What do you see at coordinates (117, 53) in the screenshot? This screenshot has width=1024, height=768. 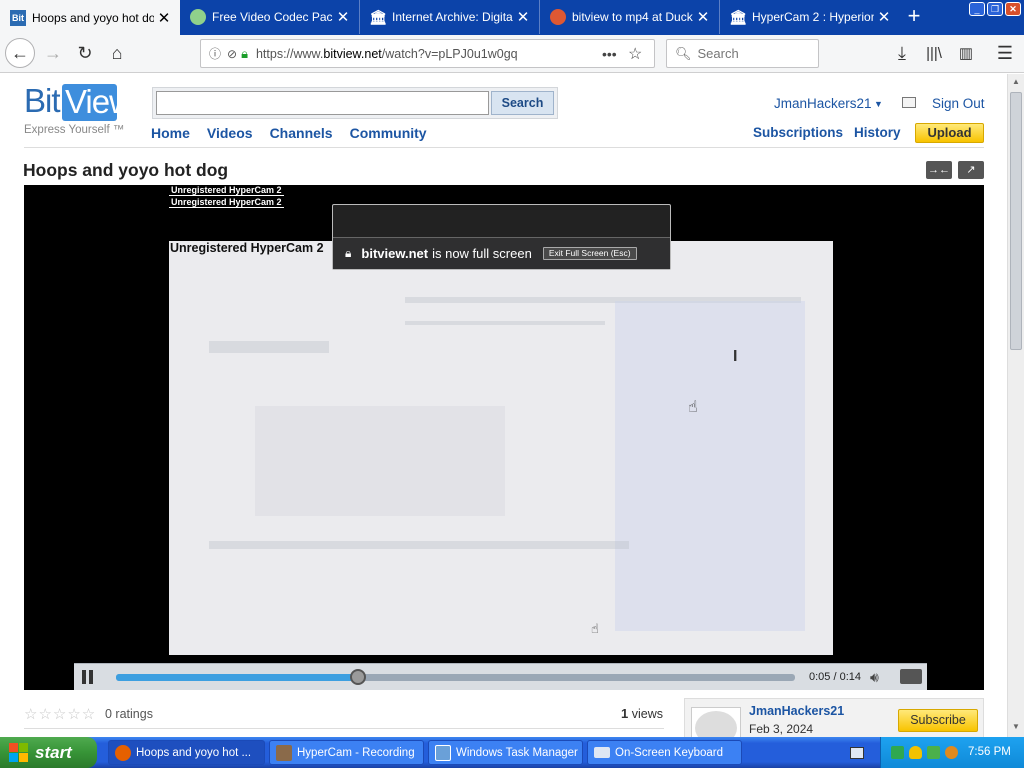 I see `home-icon: ⌂` at bounding box center [117, 53].